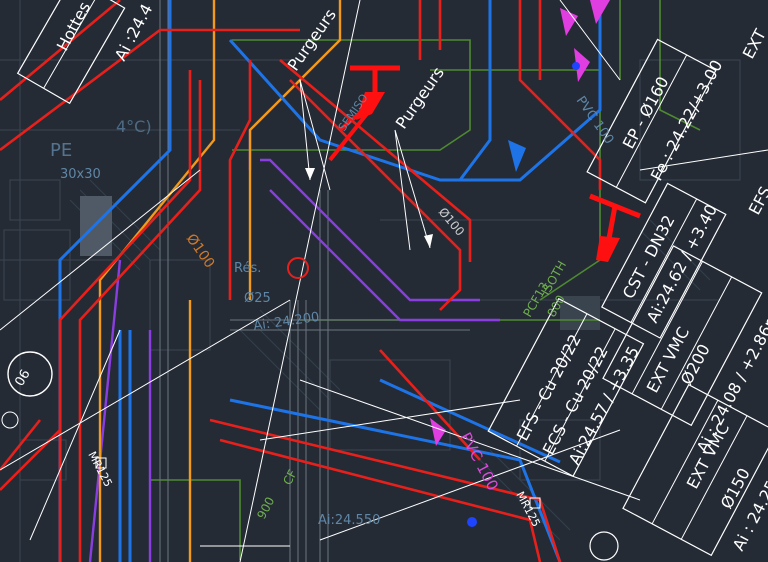 This screenshot has width=768, height=562. Describe the element at coordinates (134, 126) in the screenshot. I see `label-degc: 4°C)` at that location.